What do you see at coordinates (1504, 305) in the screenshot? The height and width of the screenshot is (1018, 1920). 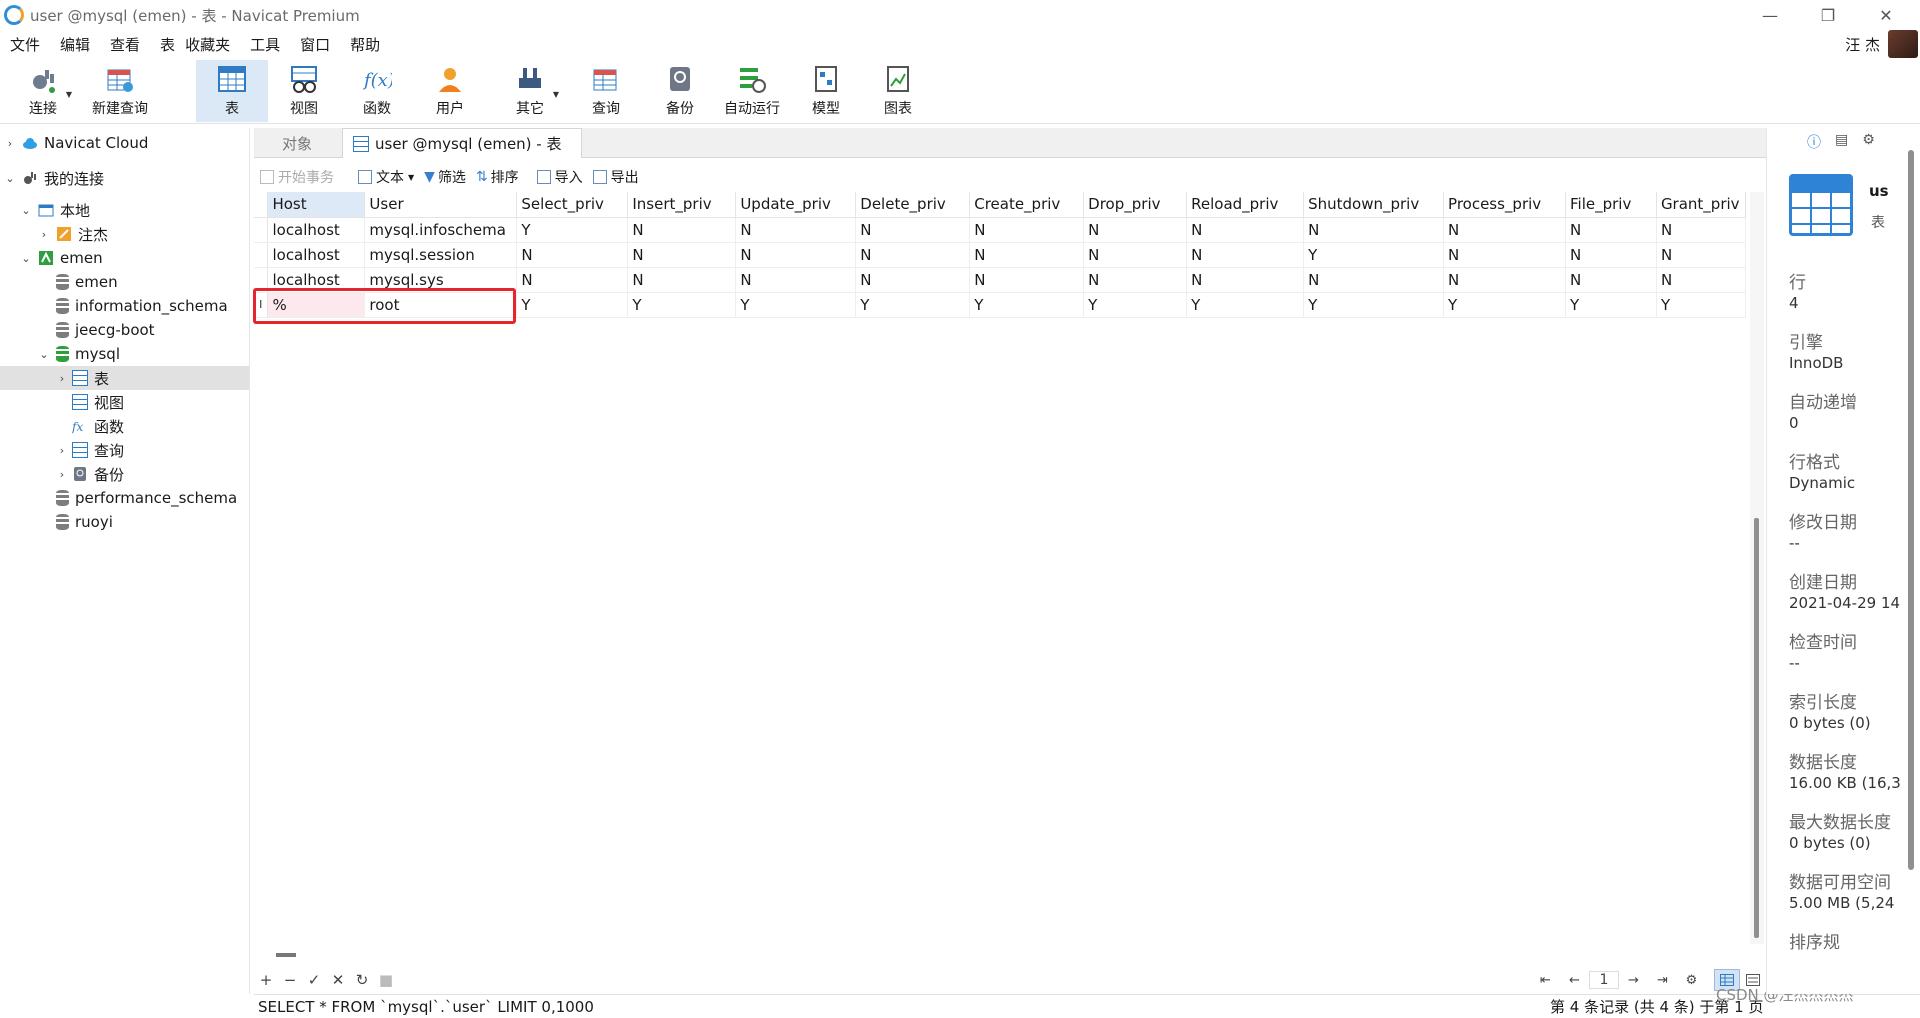 I see `cell-process-priv: Y` at bounding box center [1504, 305].